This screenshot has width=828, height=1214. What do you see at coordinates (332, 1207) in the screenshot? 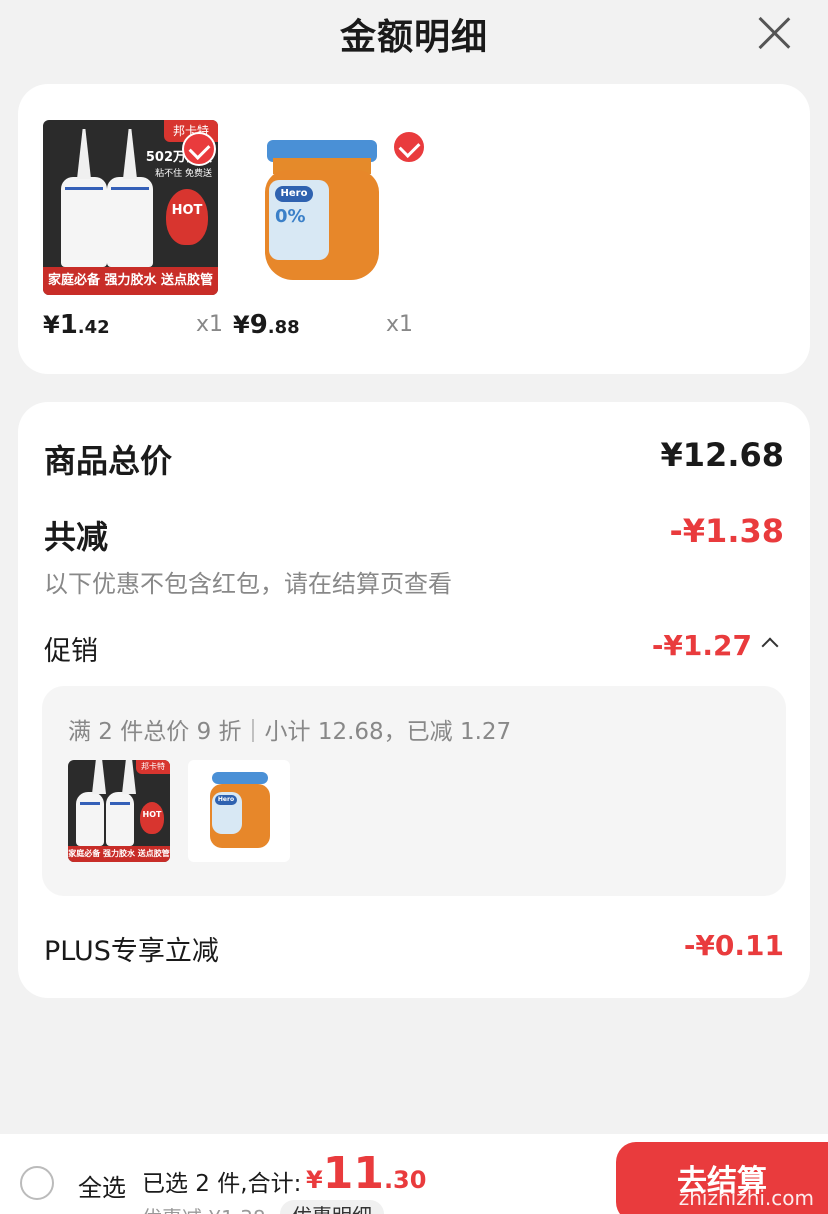
I see `discount-detail-button: 优惠明细` at bounding box center [332, 1207].